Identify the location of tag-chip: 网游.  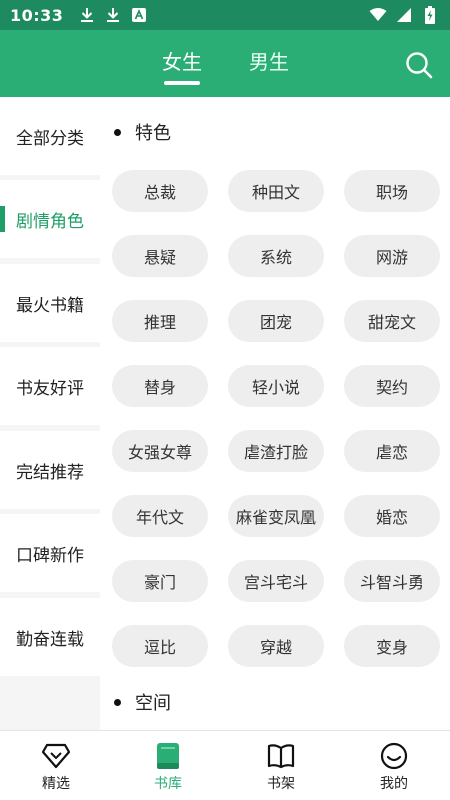
(392, 256).